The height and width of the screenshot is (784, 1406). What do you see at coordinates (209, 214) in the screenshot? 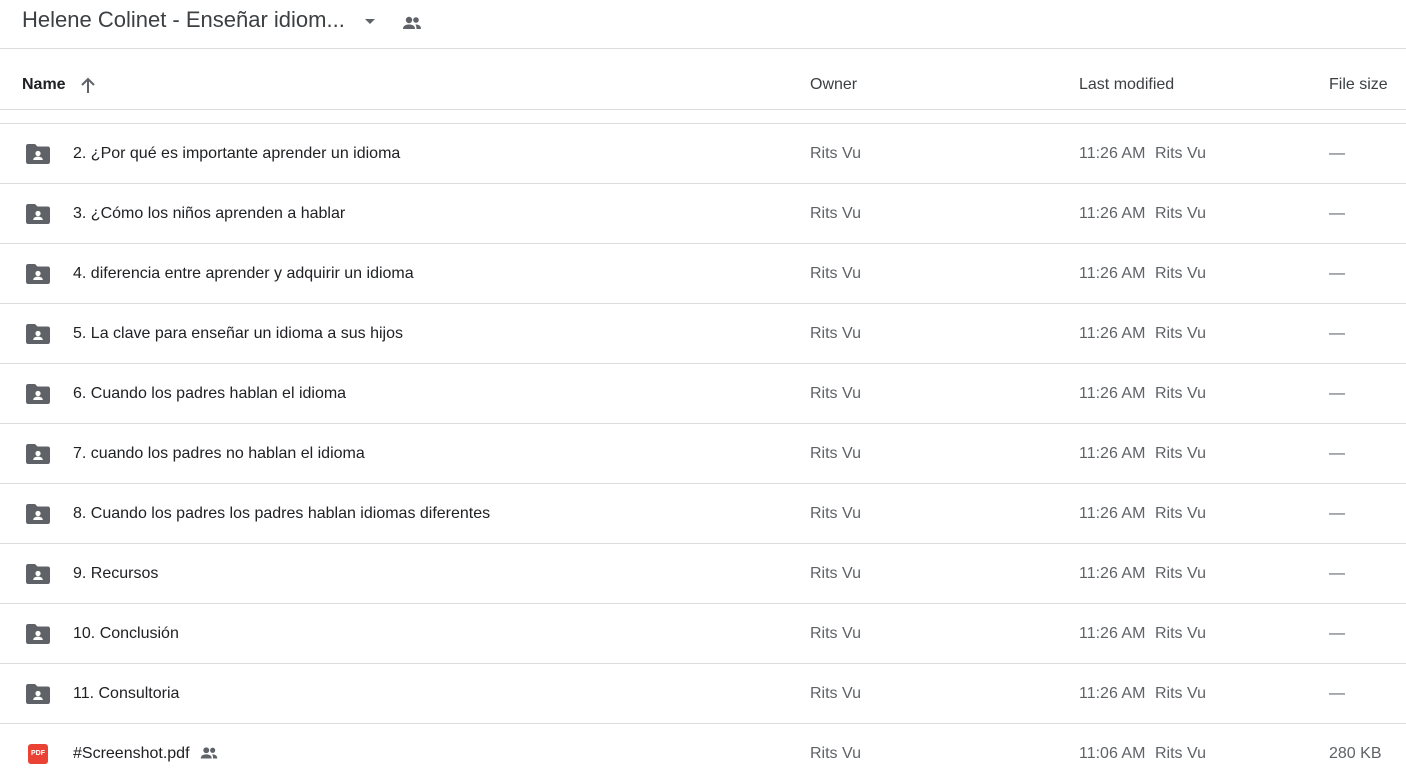
I see `file-name: 3. ¿Cómo los niños aprenden a hablar` at bounding box center [209, 214].